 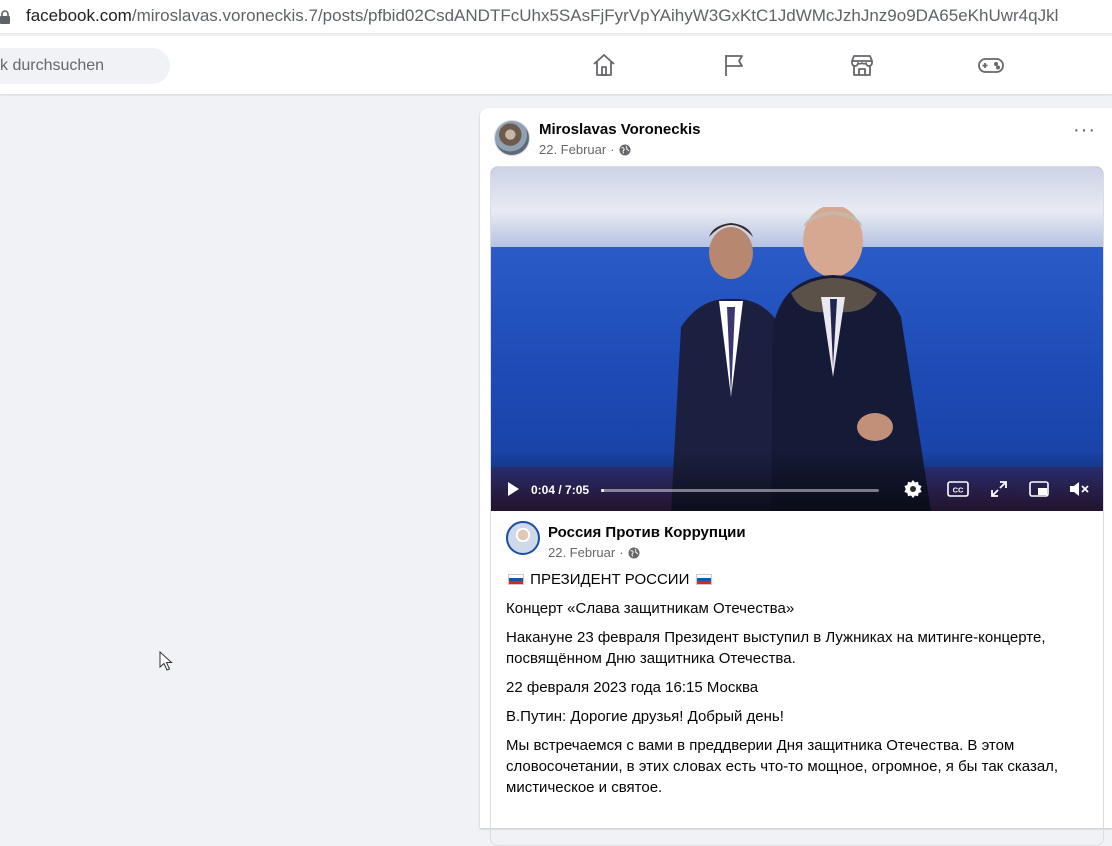 What do you see at coordinates (604, 65) in the screenshot?
I see `home-icon` at bounding box center [604, 65].